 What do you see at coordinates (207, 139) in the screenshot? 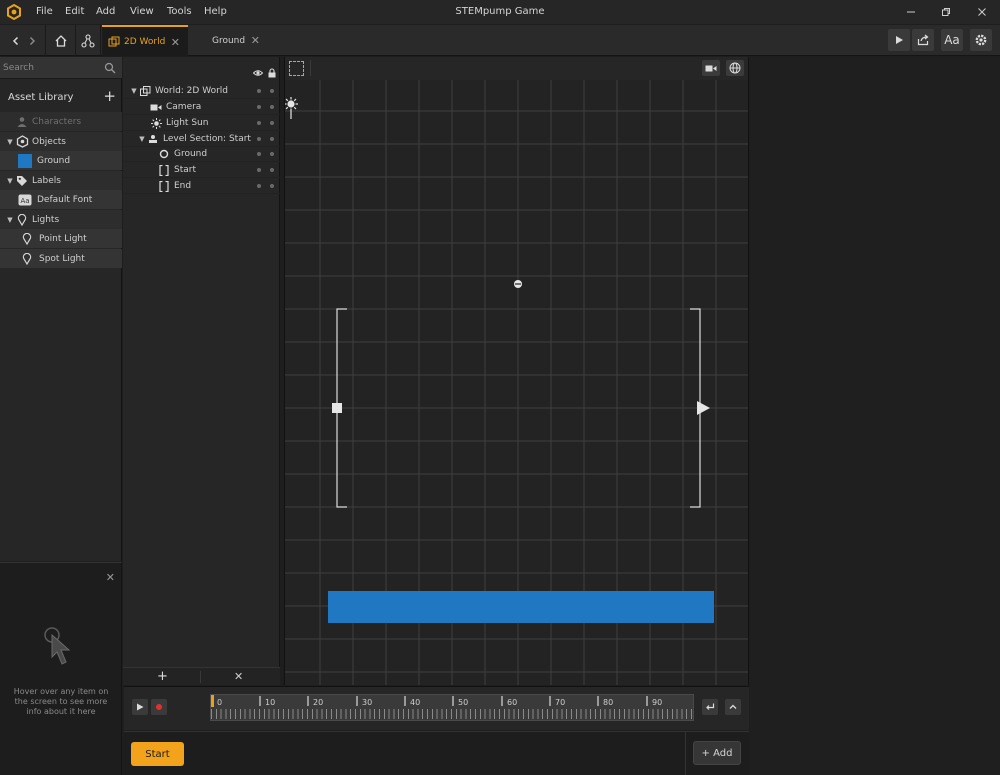
I see `hierarchy-row-label: Level Section: Start` at bounding box center [207, 139].